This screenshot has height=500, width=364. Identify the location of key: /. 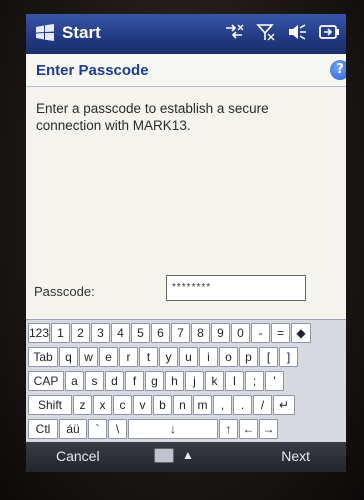
(262, 405).